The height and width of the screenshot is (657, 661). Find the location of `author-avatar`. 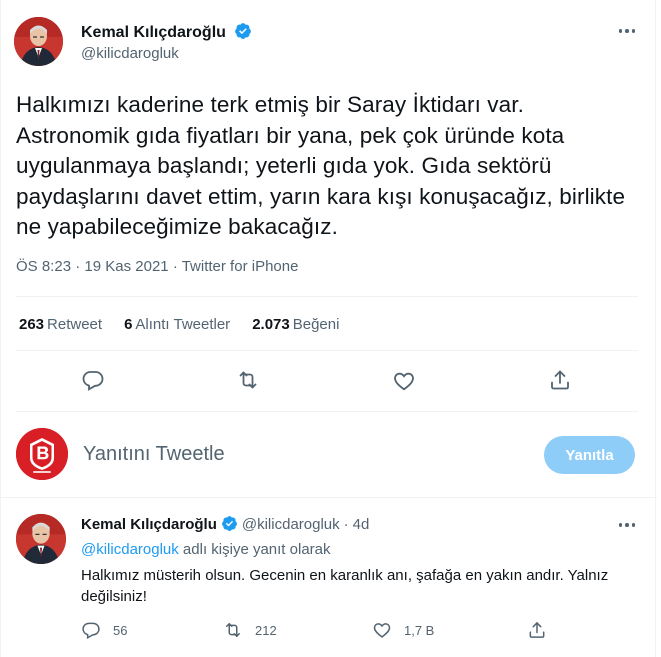

author-avatar is located at coordinates (38, 41).